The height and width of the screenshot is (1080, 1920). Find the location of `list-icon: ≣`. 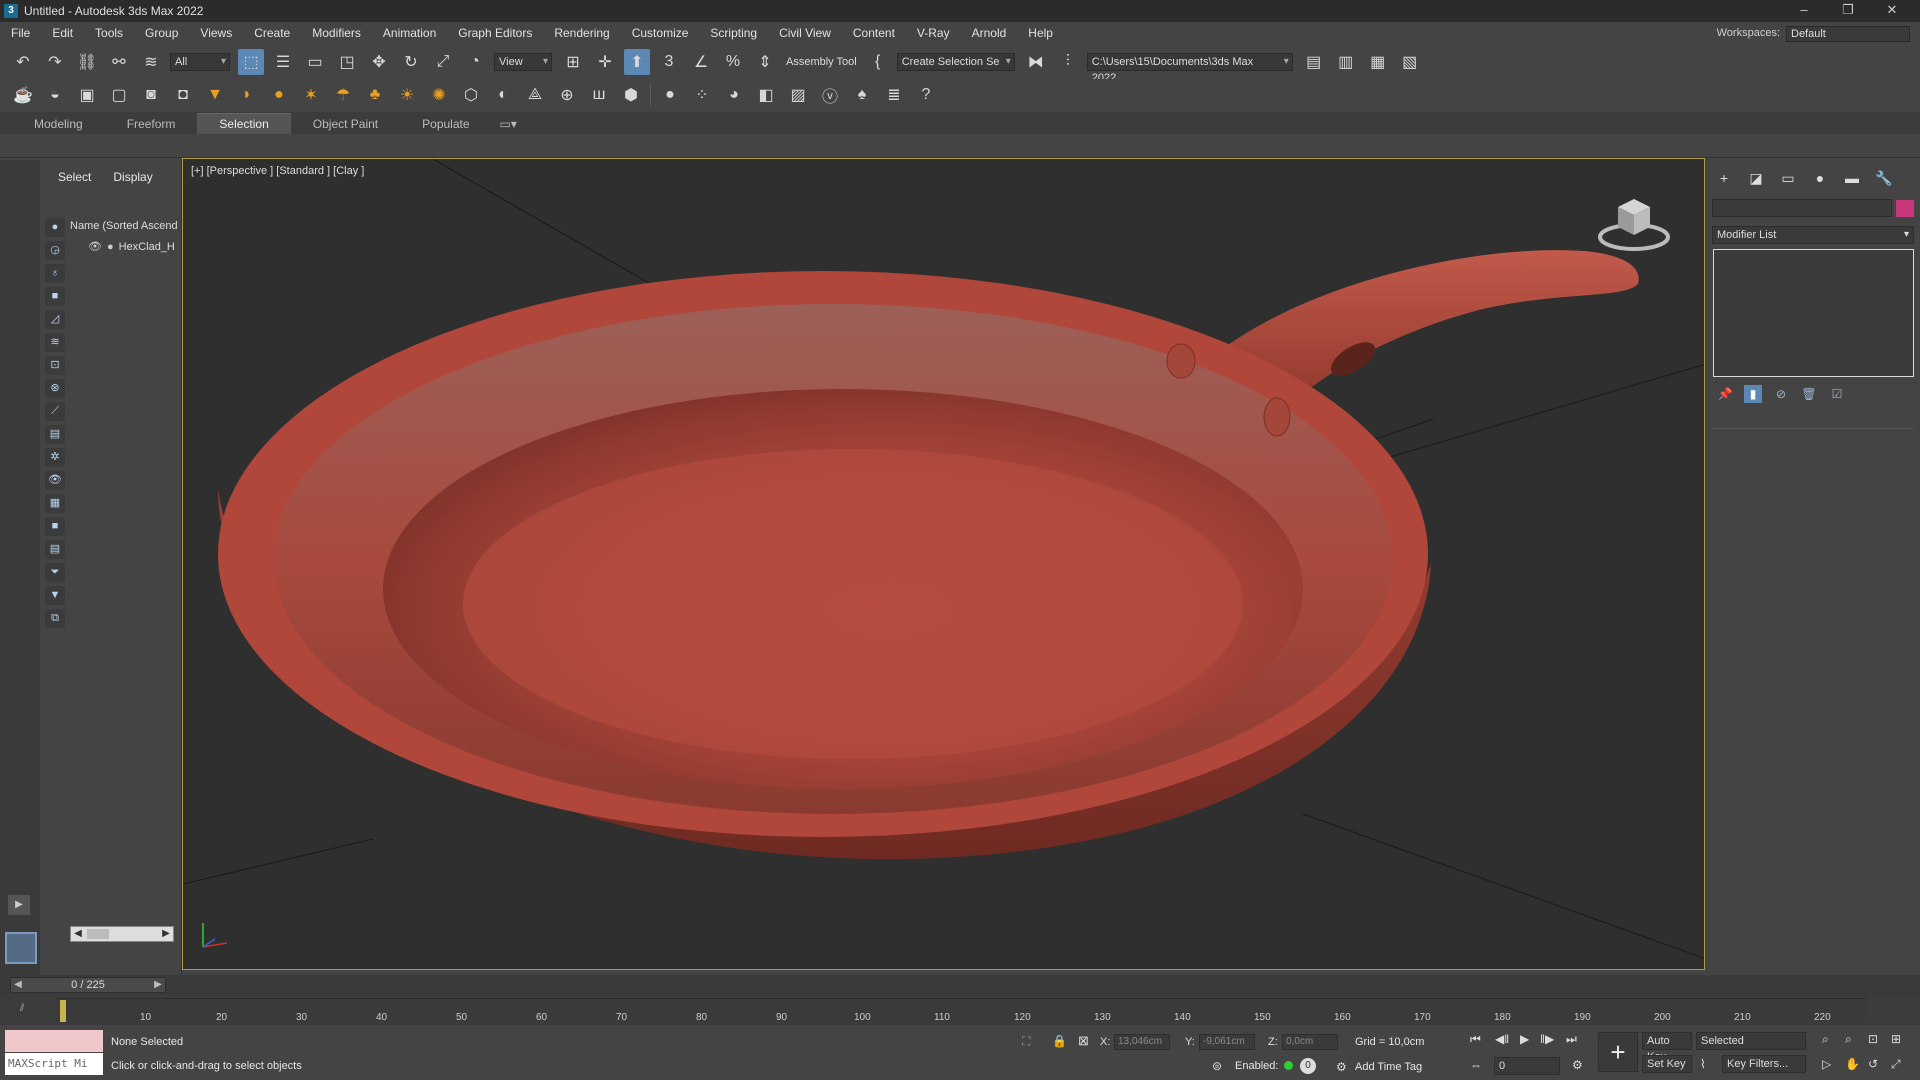

list-icon: ≣ is located at coordinates (894, 95).